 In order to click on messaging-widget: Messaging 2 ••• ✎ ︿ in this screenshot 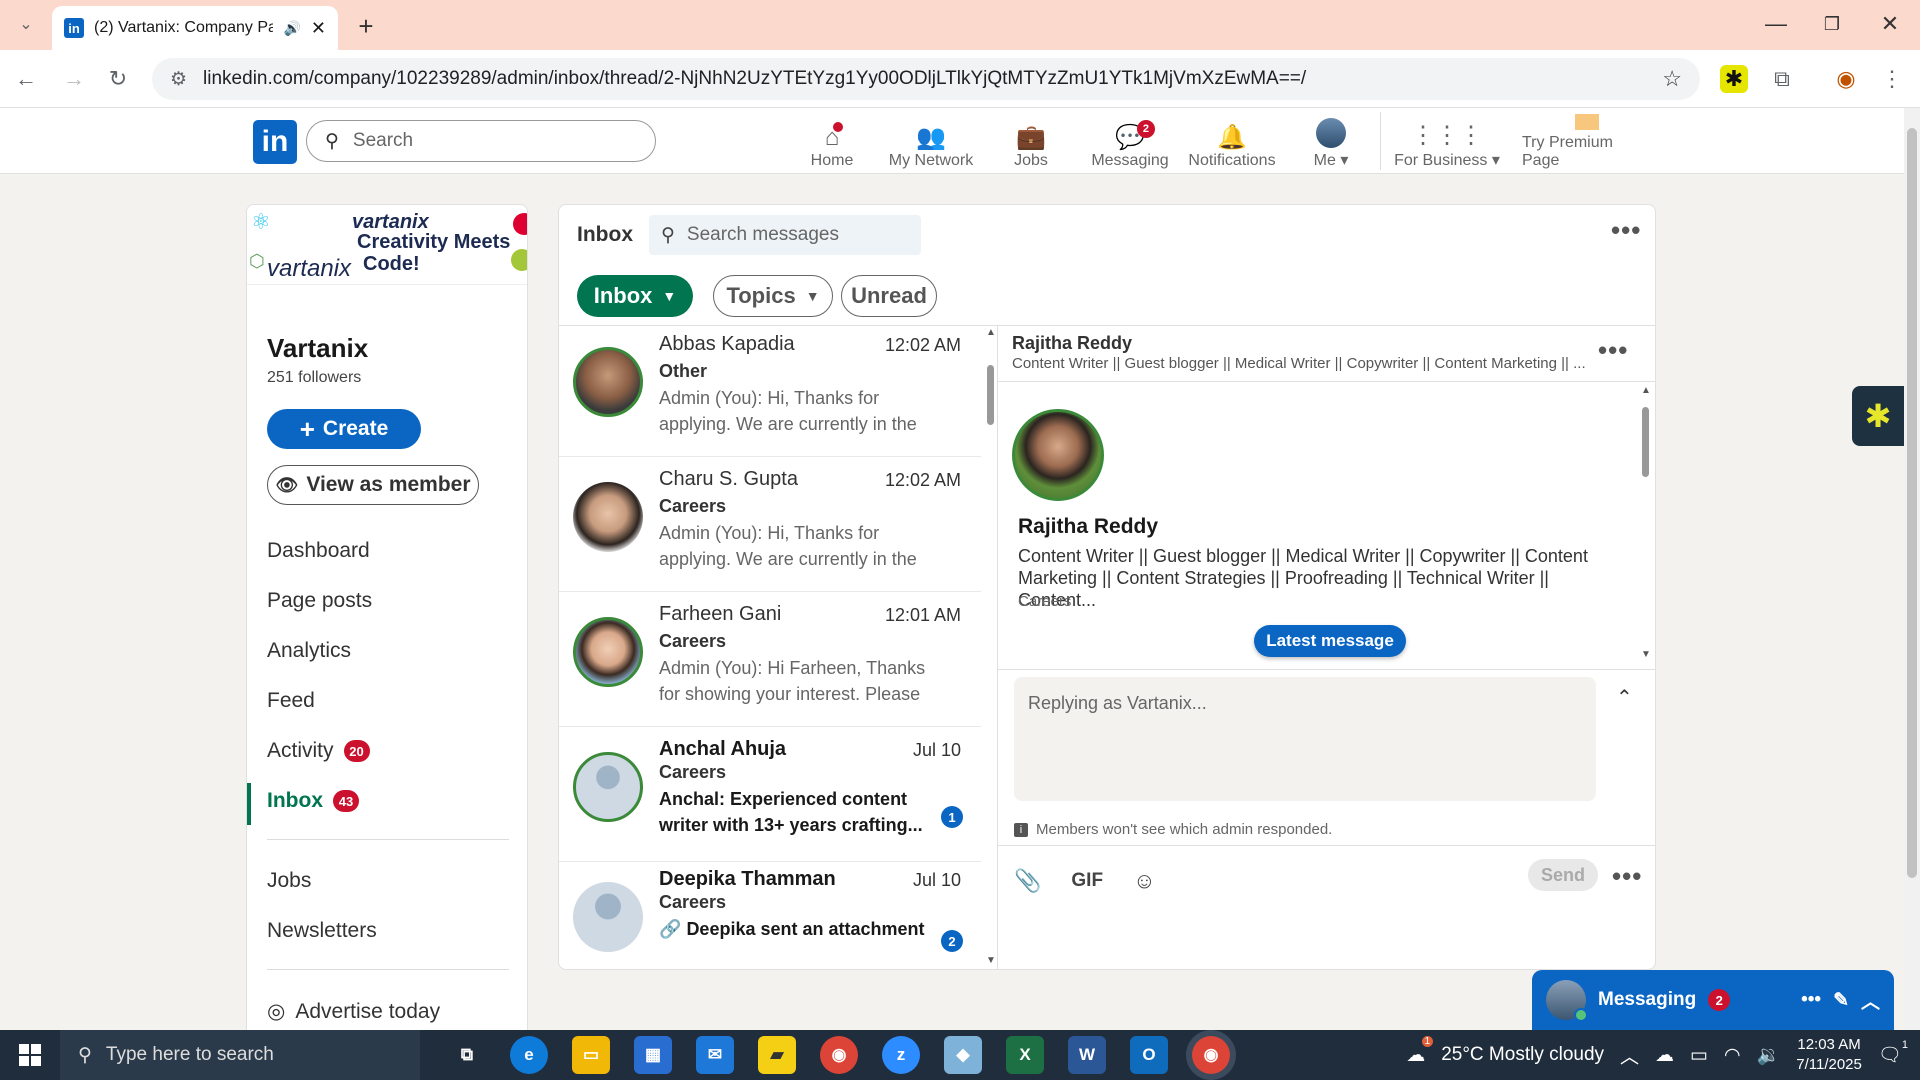, I will do `click(1713, 1000)`.